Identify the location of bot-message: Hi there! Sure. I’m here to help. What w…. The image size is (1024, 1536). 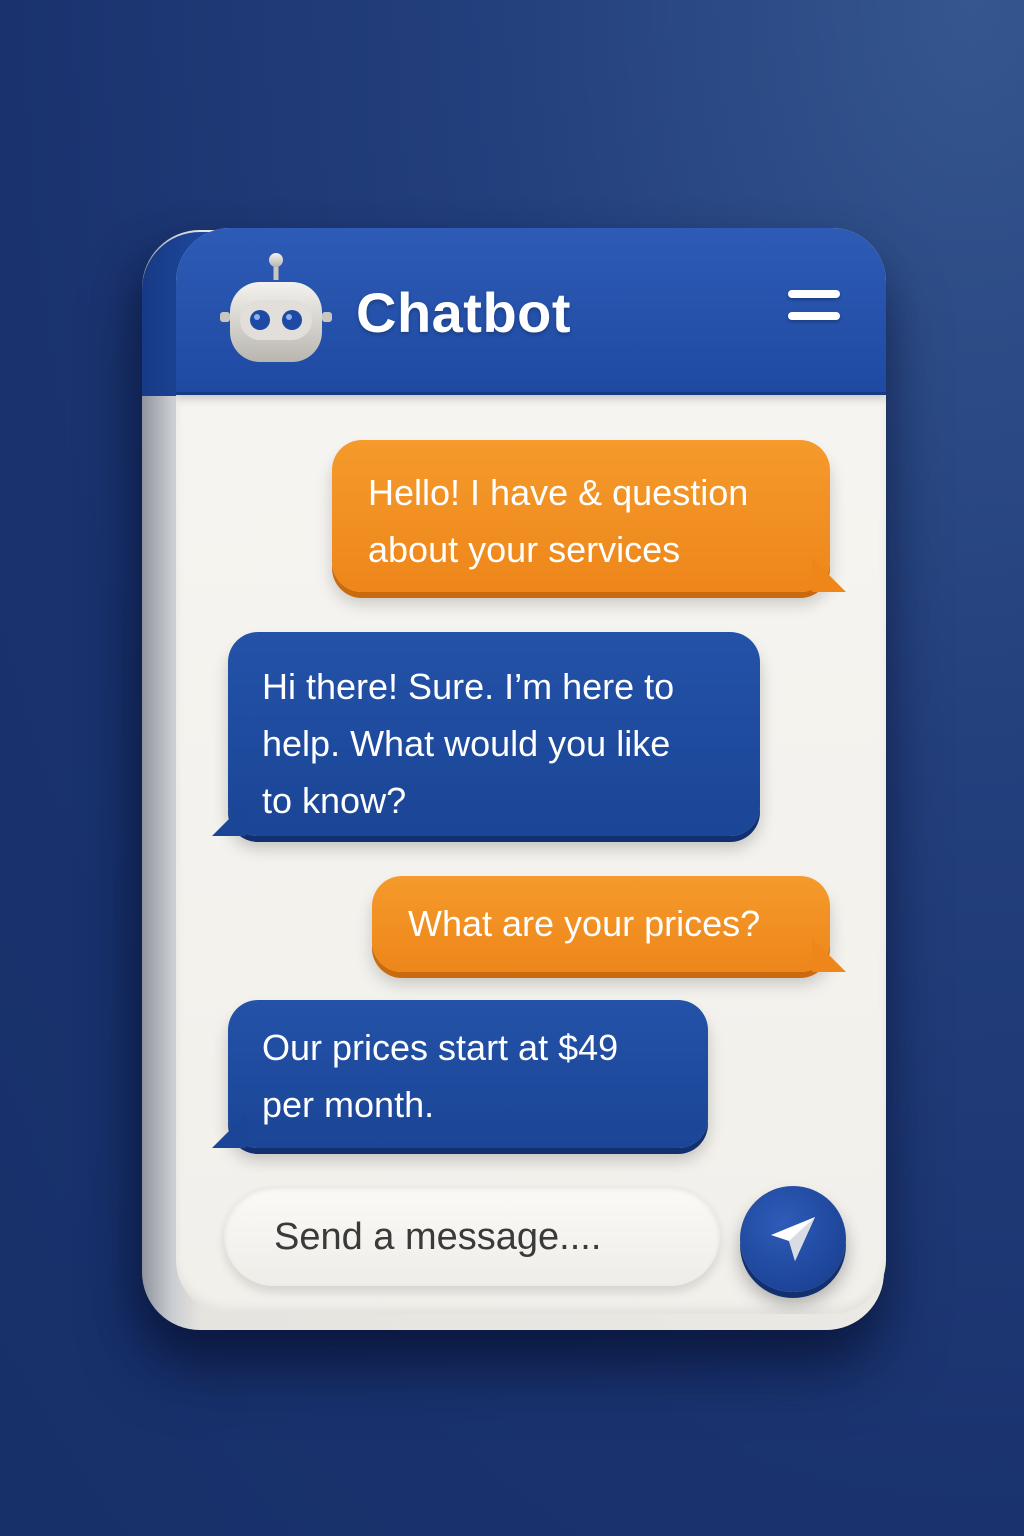
(486, 734).